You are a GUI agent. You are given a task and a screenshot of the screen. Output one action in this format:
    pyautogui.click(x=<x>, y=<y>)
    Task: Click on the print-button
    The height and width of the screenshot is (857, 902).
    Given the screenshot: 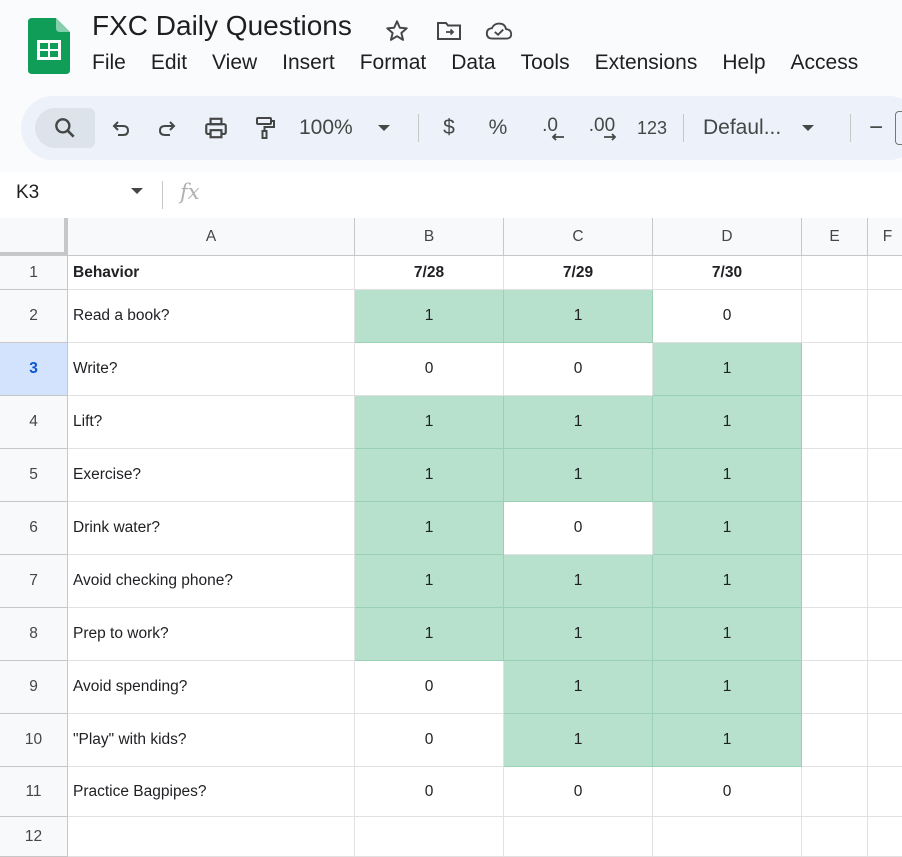 What is the action you would take?
    pyautogui.click(x=216, y=128)
    